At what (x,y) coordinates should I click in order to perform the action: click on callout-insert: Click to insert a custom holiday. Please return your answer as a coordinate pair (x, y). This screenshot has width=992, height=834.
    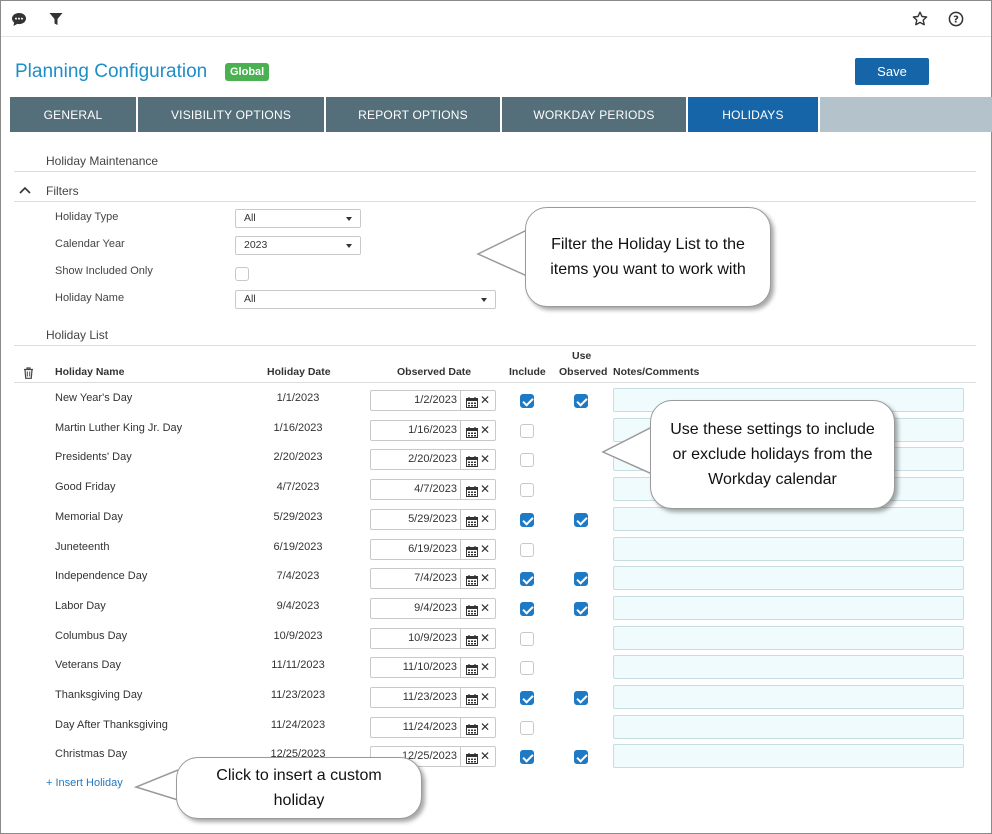
    Looking at the image, I should click on (299, 788).